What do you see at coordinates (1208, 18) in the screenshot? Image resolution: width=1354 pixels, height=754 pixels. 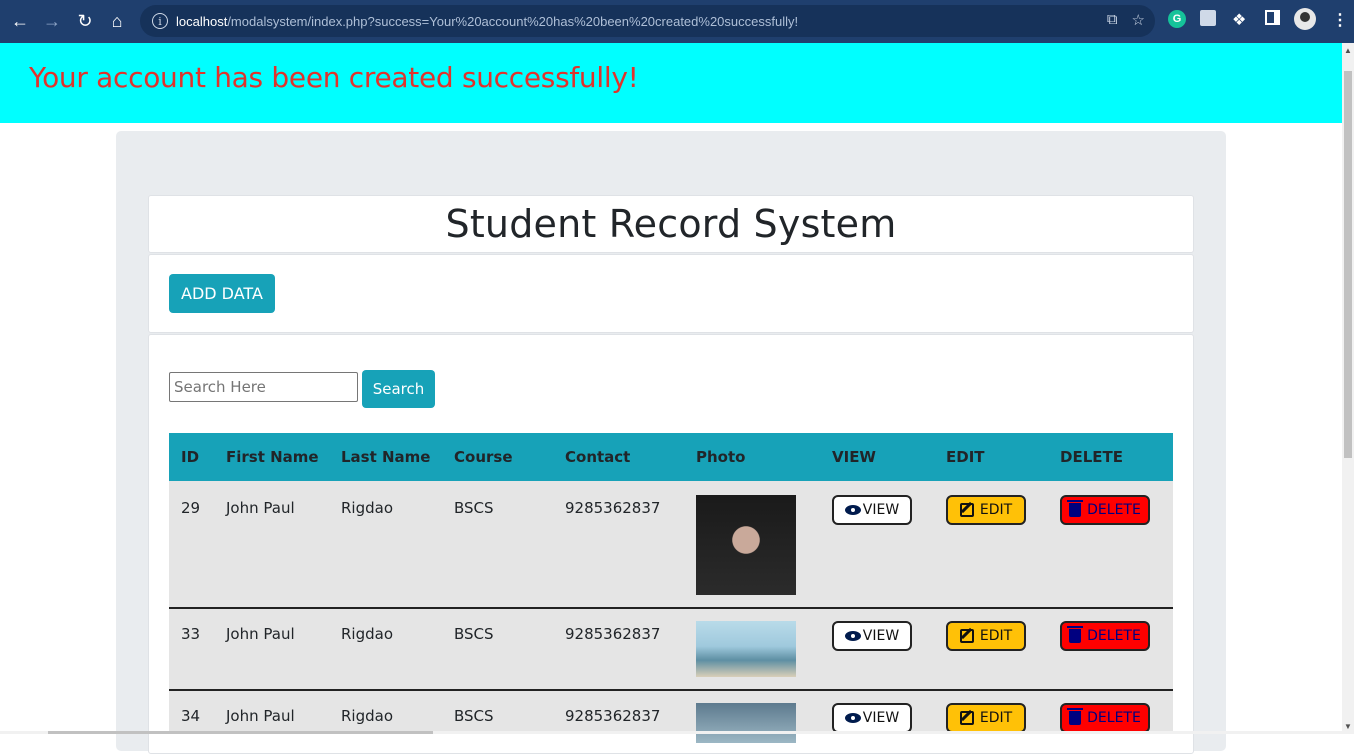 I see `save-extension-icon` at bounding box center [1208, 18].